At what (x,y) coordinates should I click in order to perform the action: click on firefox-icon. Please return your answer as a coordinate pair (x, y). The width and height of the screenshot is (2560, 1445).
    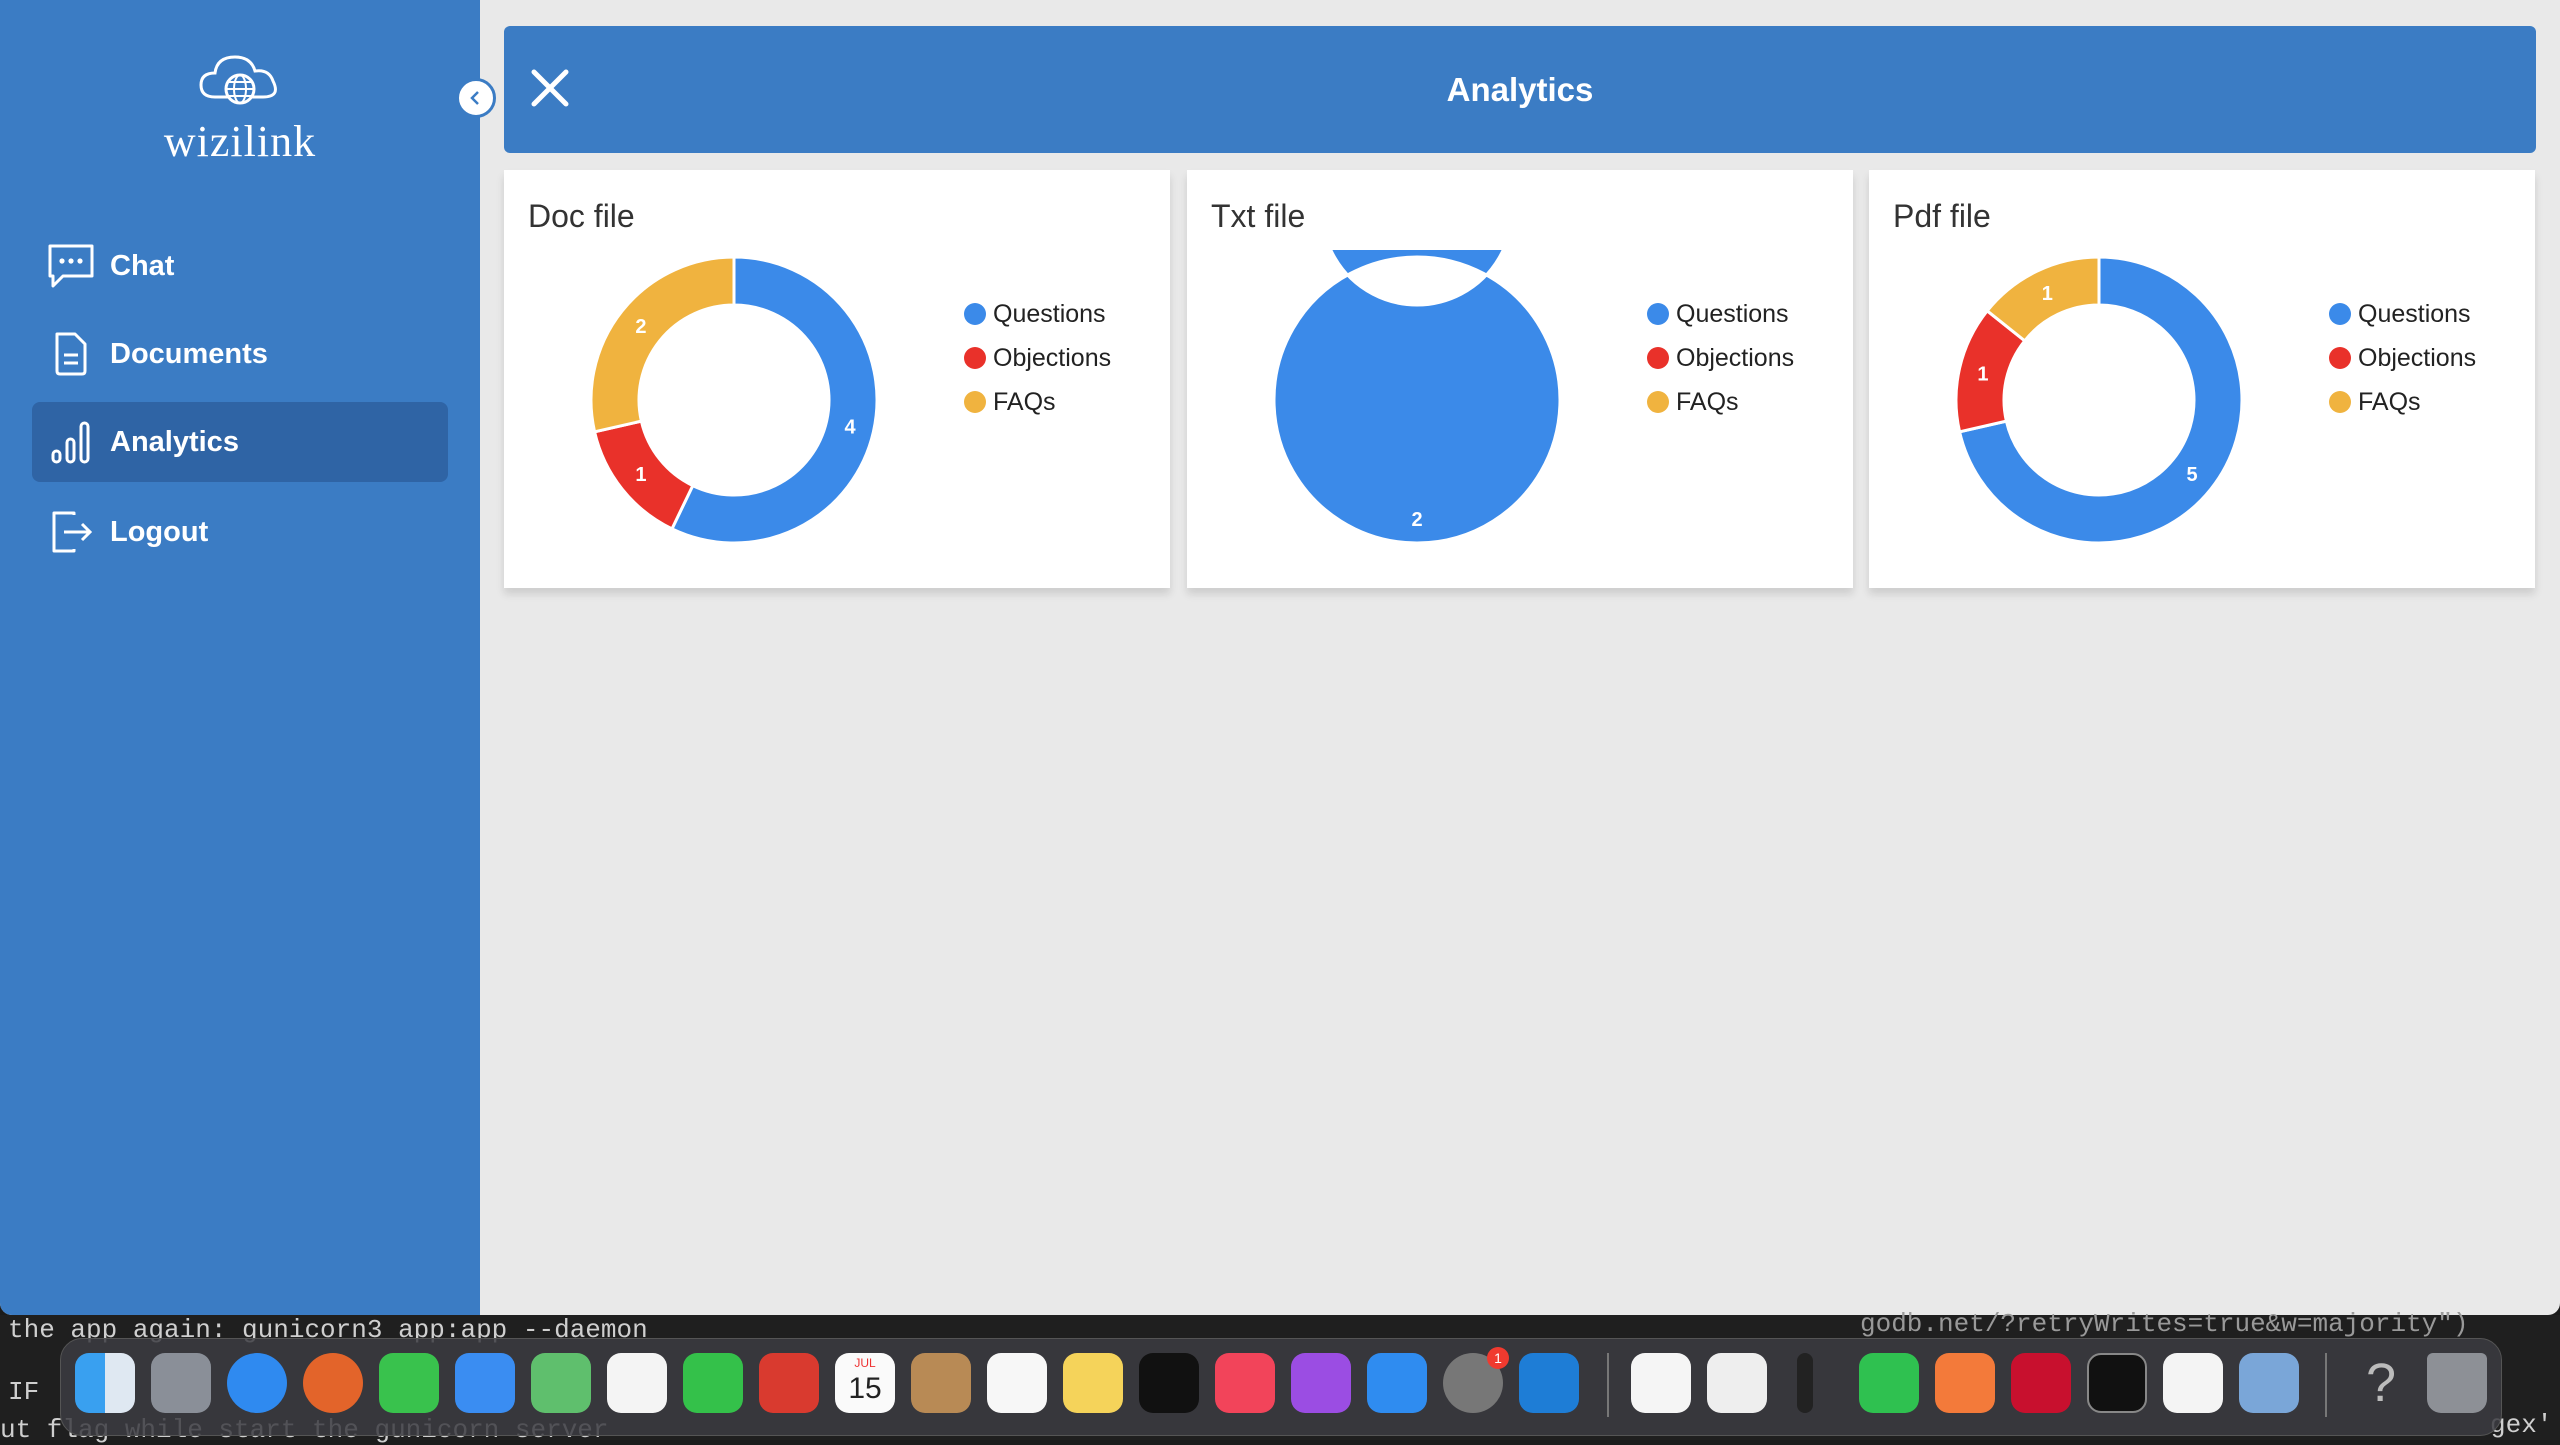
    Looking at the image, I should click on (333, 1383).